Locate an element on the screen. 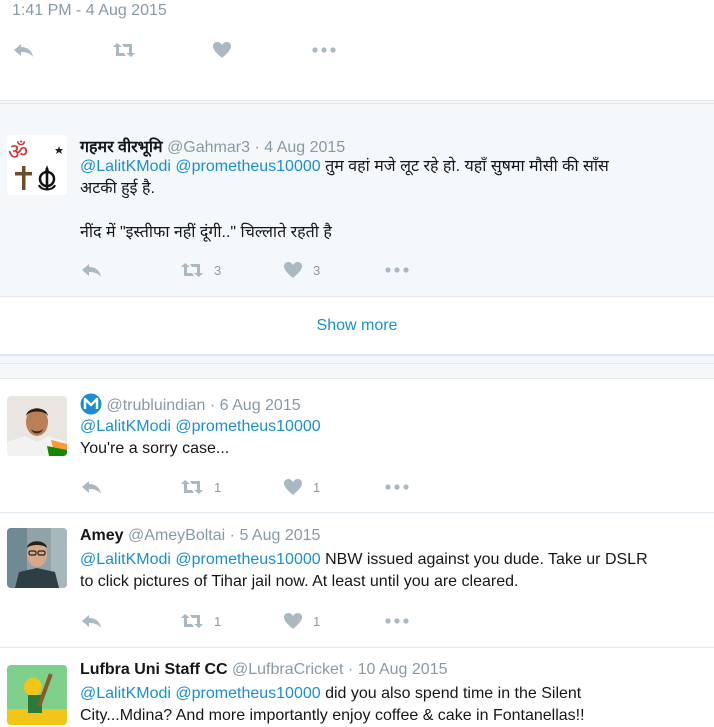  tweet-date: 5 Aug 2015 is located at coordinates (279, 535).